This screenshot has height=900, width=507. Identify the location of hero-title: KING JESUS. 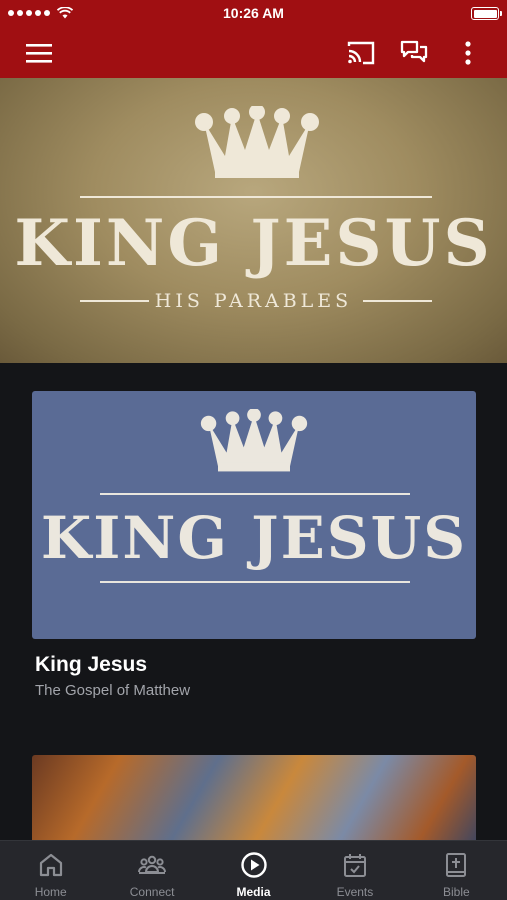
(253, 243).